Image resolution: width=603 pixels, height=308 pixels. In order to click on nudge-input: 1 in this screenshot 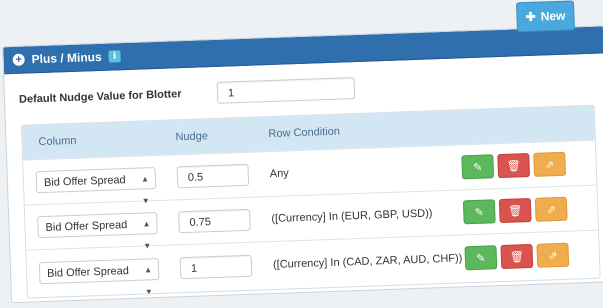, I will do `click(216, 267)`.